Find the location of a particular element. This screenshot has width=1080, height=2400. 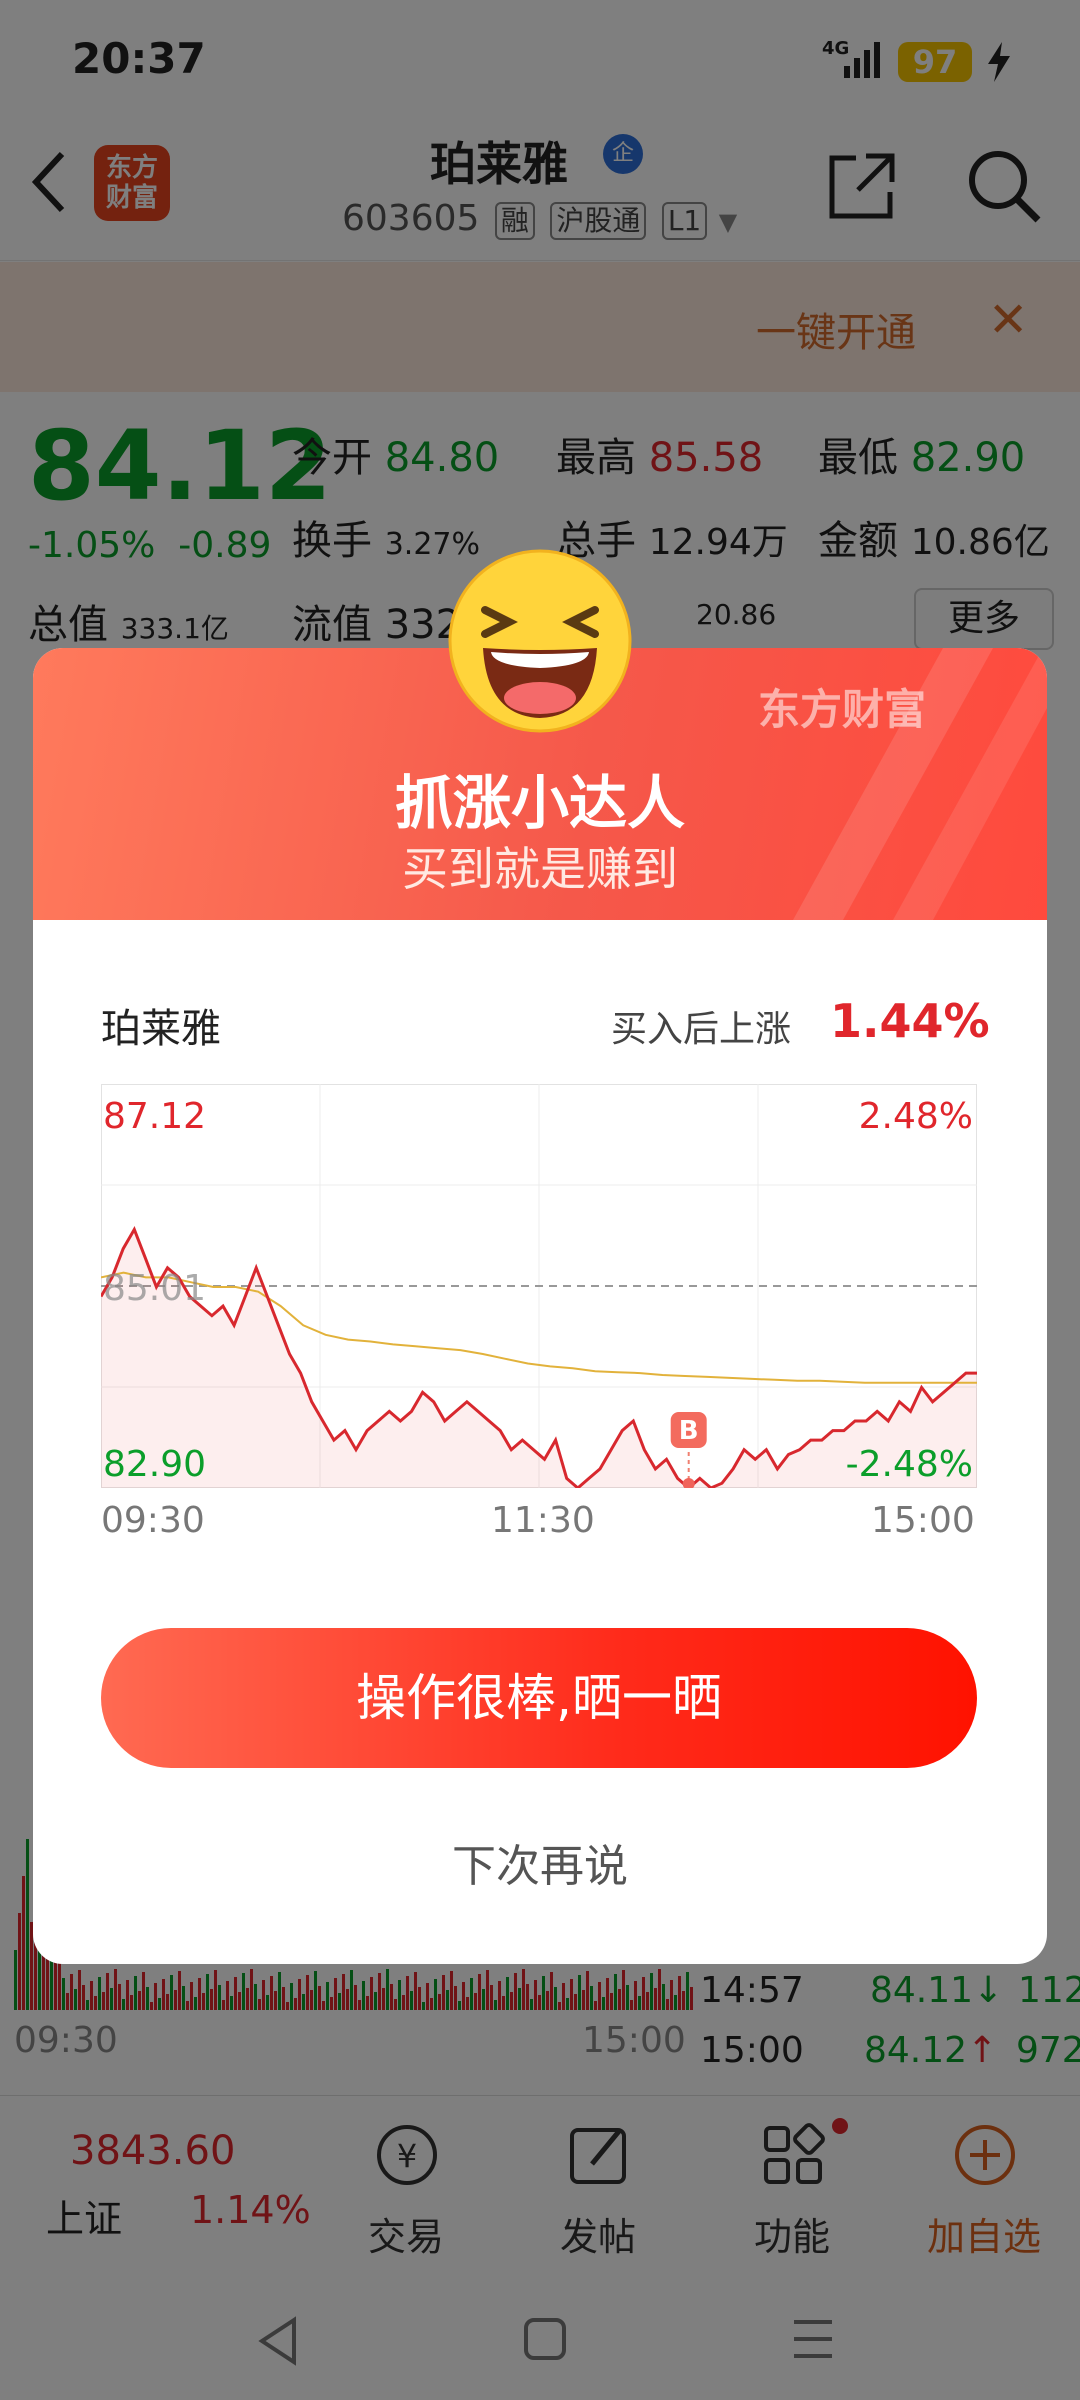

x-label-end: 15:00 is located at coordinates (923, 1520).